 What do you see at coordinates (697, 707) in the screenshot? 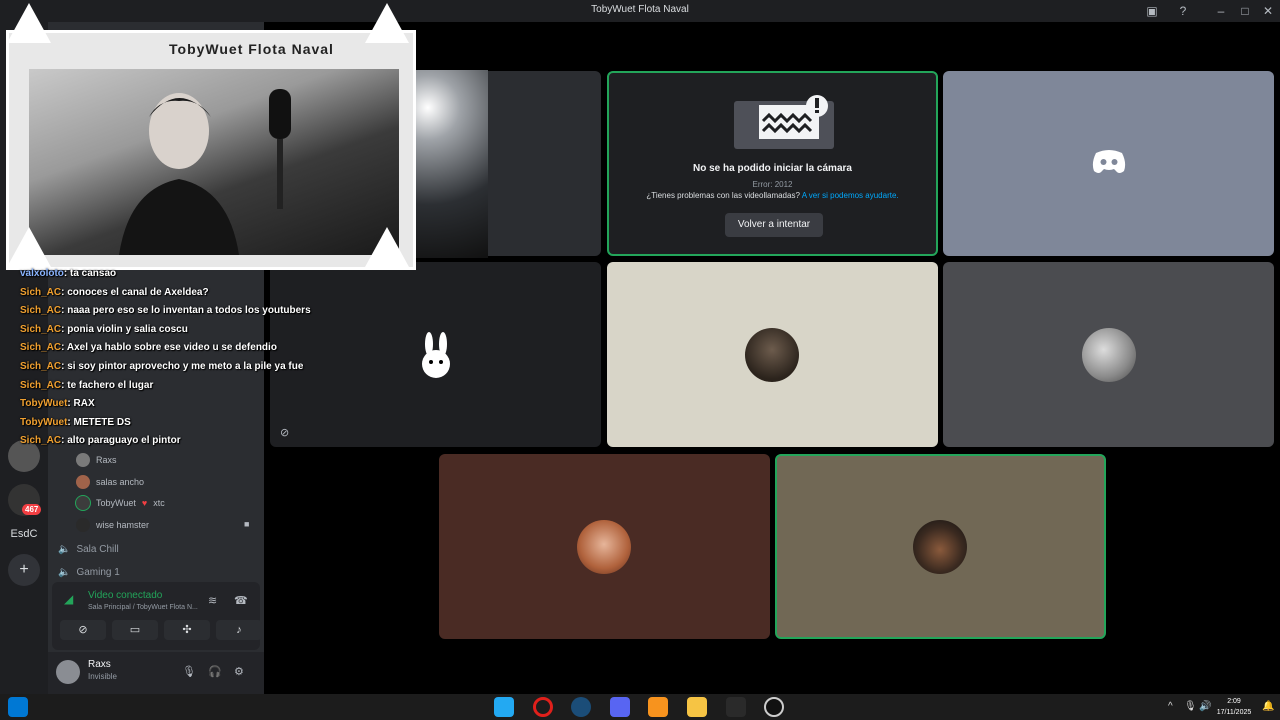
I see `file-explorer-icon` at bounding box center [697, 707].